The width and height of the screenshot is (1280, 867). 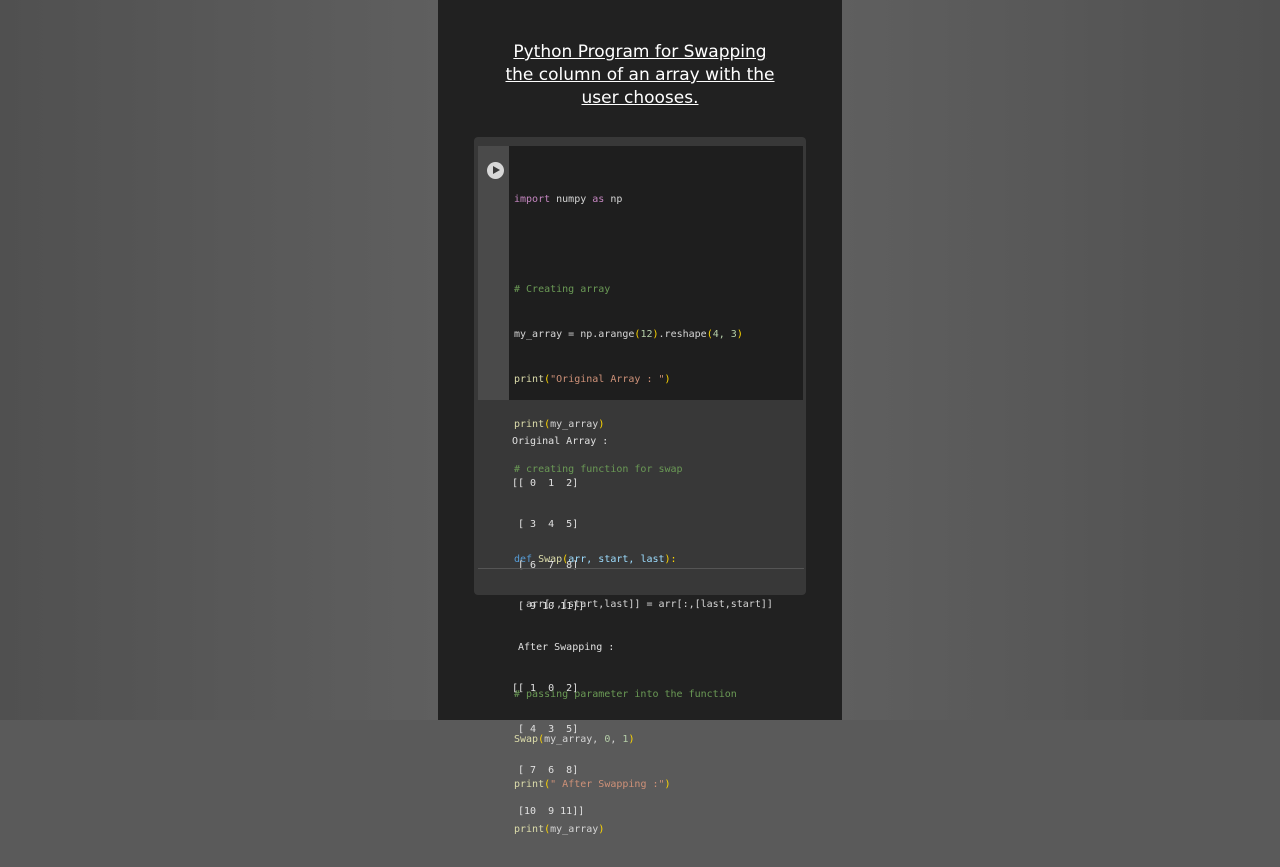 What do you see at coordinates (628, 334) in the screenshot?
I see `code-line-4: my_array = np.arange(12).reshape(4, 3)` at bounding box center [628, 334].